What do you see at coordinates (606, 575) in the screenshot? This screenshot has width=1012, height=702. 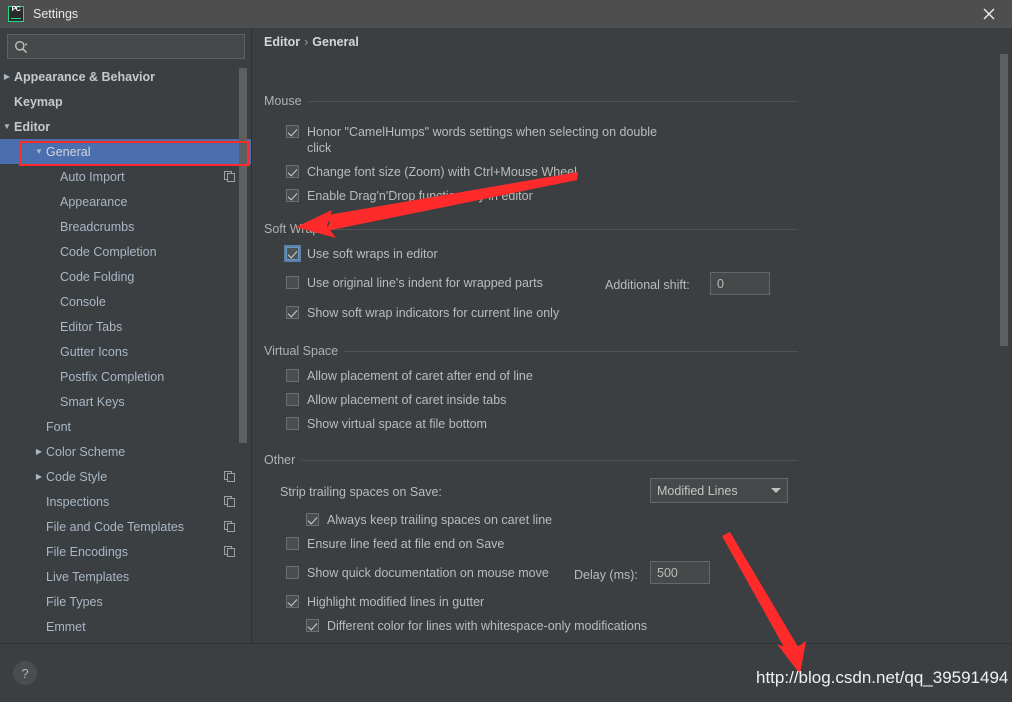 I see `delay-ms-label: Delay (ms):` at bounding box center [606, 575].